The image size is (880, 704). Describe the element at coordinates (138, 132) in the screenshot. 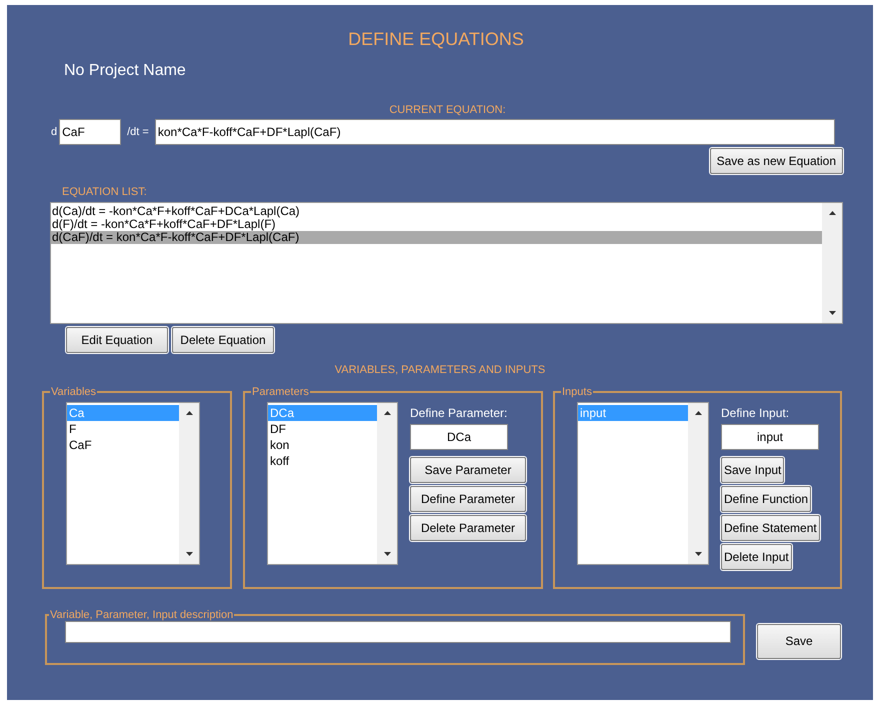

I see `field-label: /dt =` at that location.